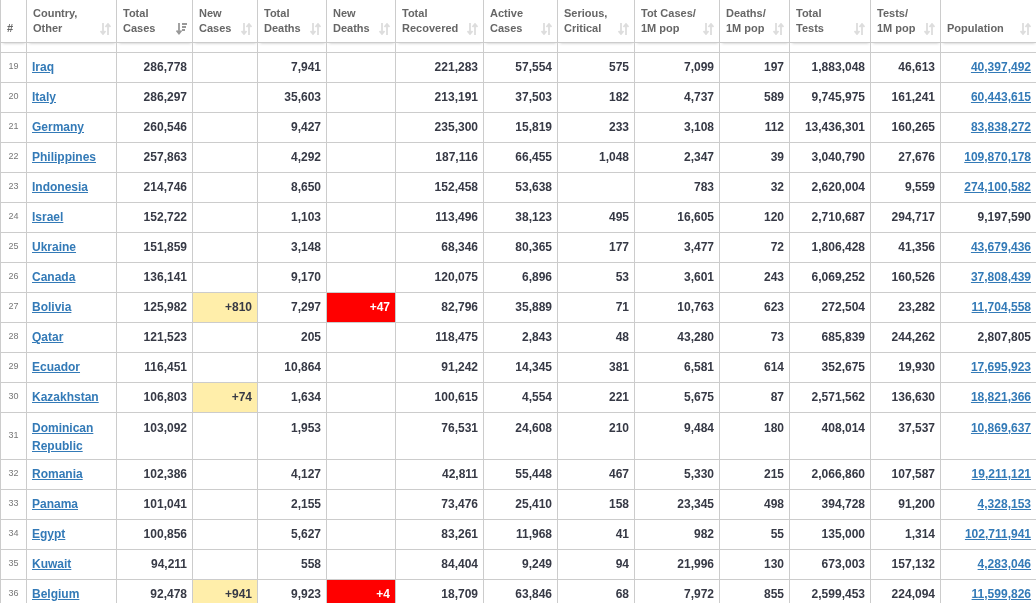  What do you see at coordinates (533, 427) in the screenshot?
I see `table-cell: 24,608` at bounding box center [533, 427].